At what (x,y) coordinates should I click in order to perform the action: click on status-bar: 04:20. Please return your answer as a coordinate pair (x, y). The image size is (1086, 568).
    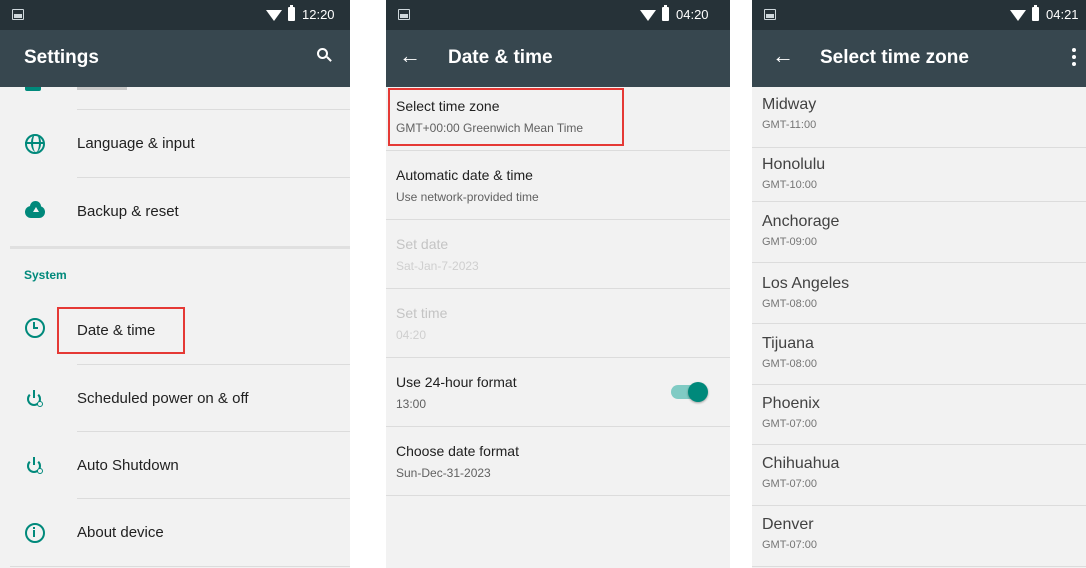
    Looking at the image, I should click on (558, 15).